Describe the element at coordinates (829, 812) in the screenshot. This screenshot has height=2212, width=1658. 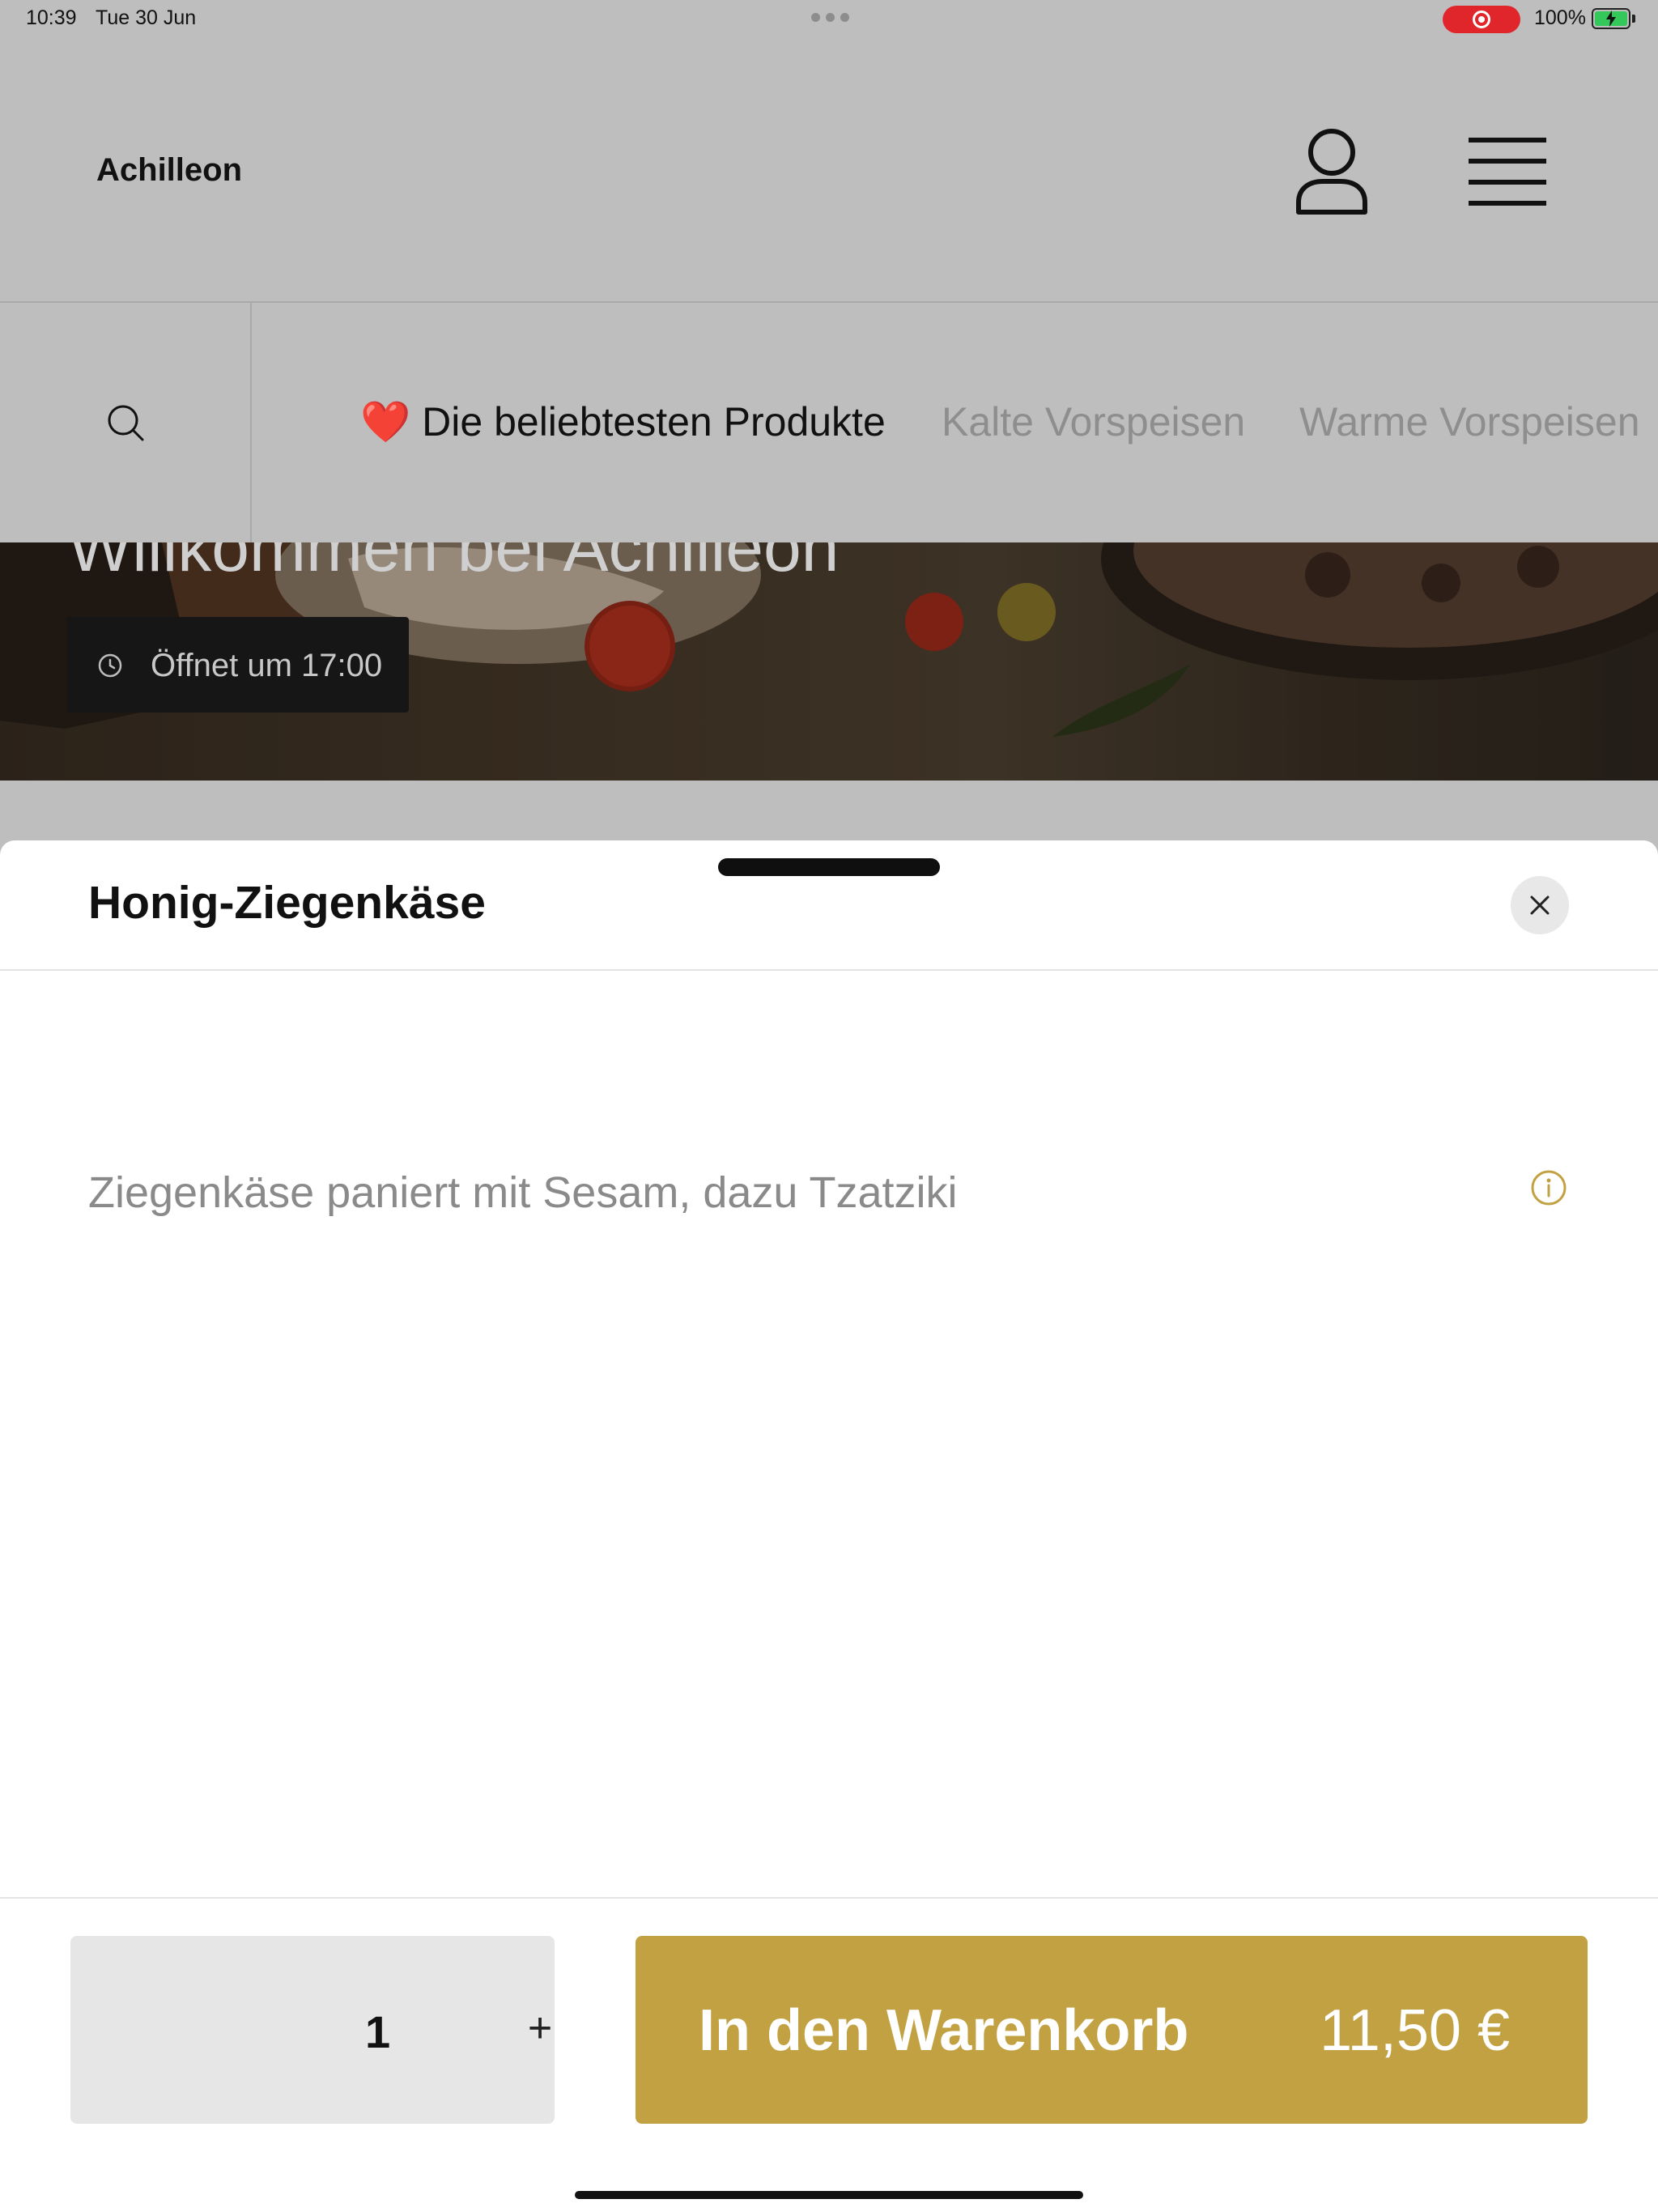
I see `page-background` at that location.